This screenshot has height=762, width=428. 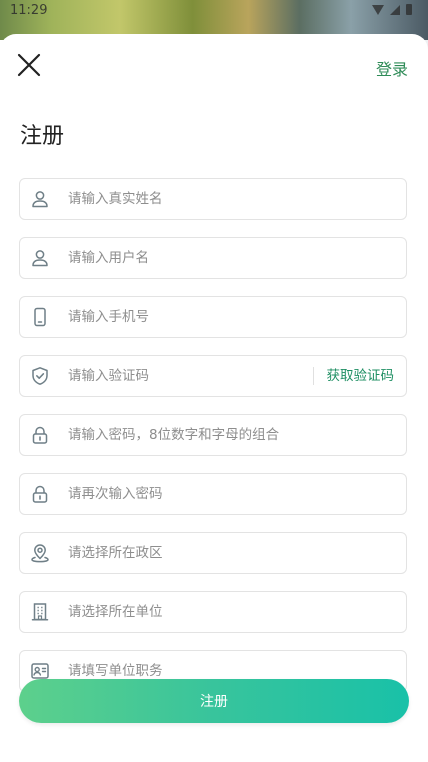 I want to click on close-icon, so click(x=29, y=65).